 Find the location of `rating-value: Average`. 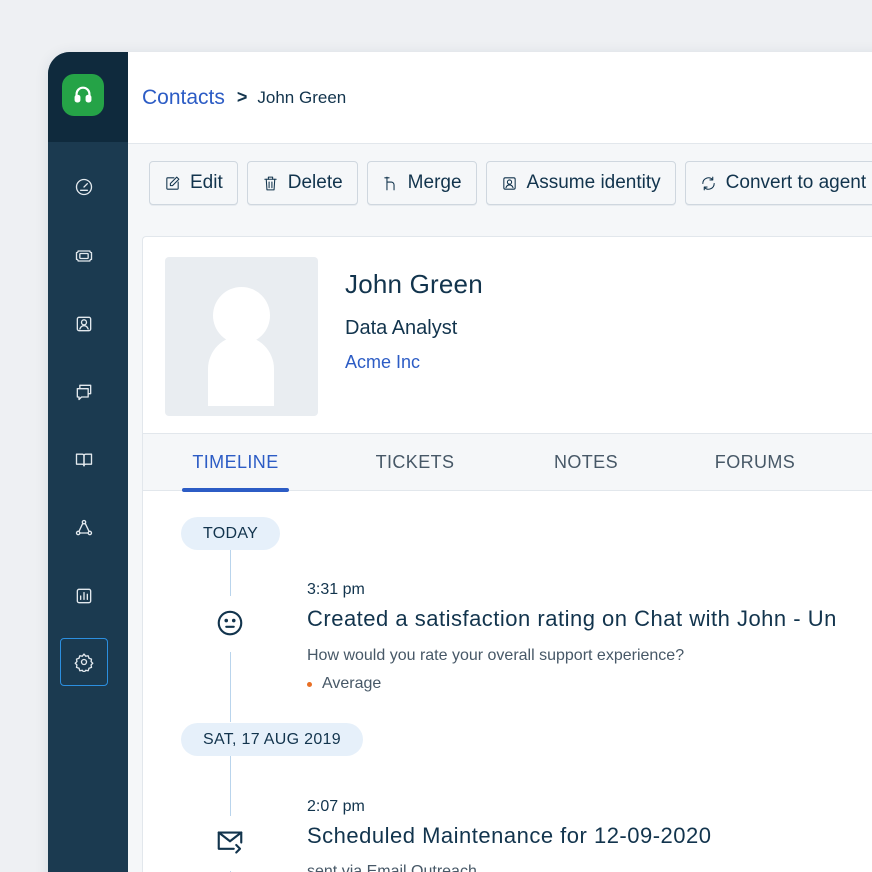

rating-value: Average is located at coordinates (344, 684).